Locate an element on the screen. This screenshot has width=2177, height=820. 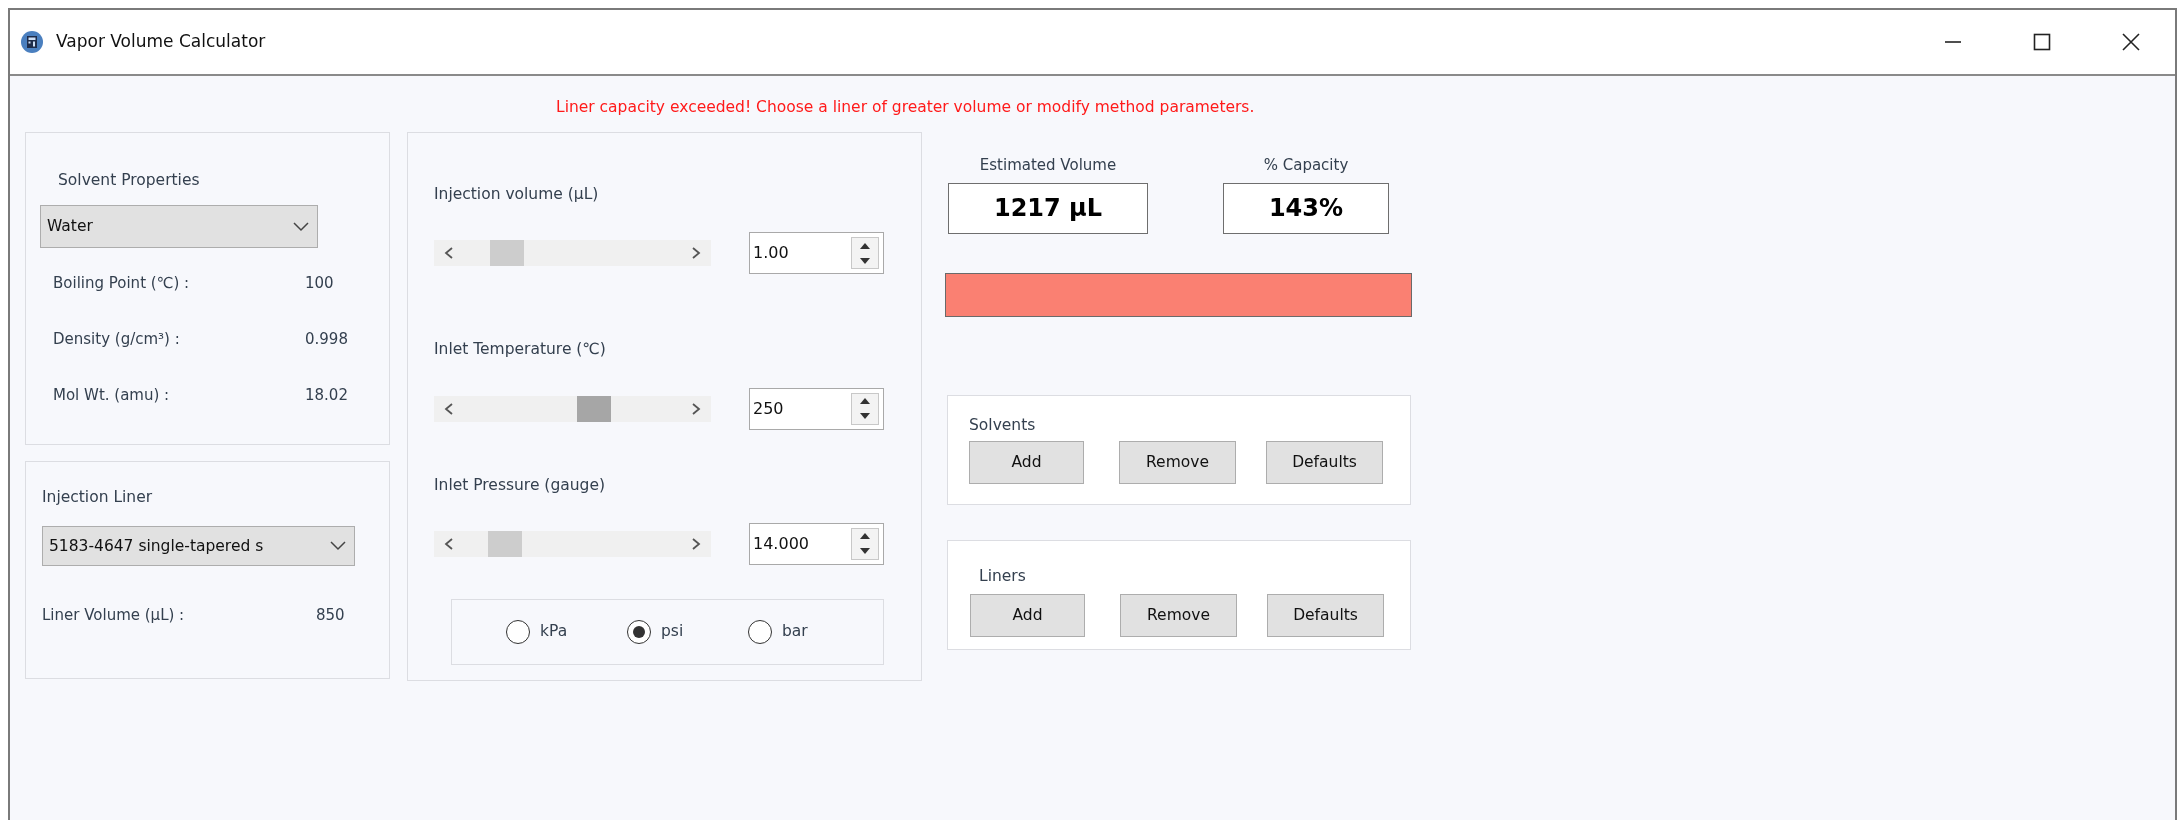
property-label: Boiling Point (℃) : is located at coordinates (122, 284).